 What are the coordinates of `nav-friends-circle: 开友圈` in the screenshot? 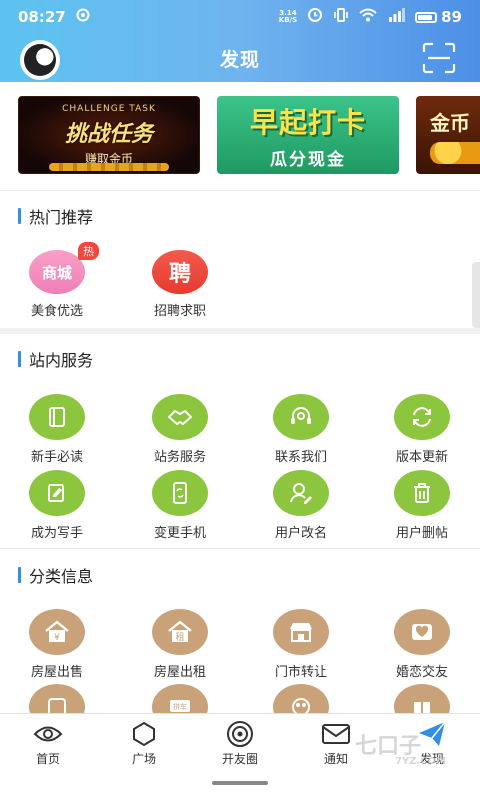 It's located at (240, 743).